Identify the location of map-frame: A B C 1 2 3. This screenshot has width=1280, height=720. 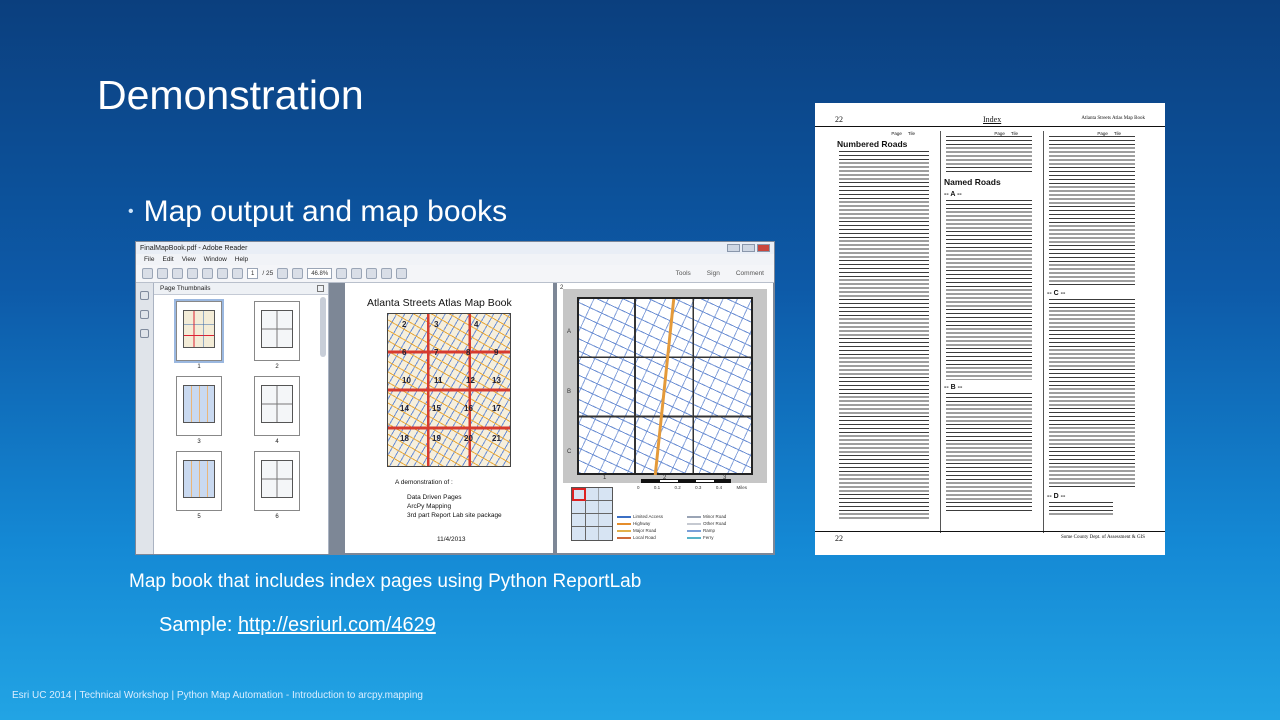
(665, 386).